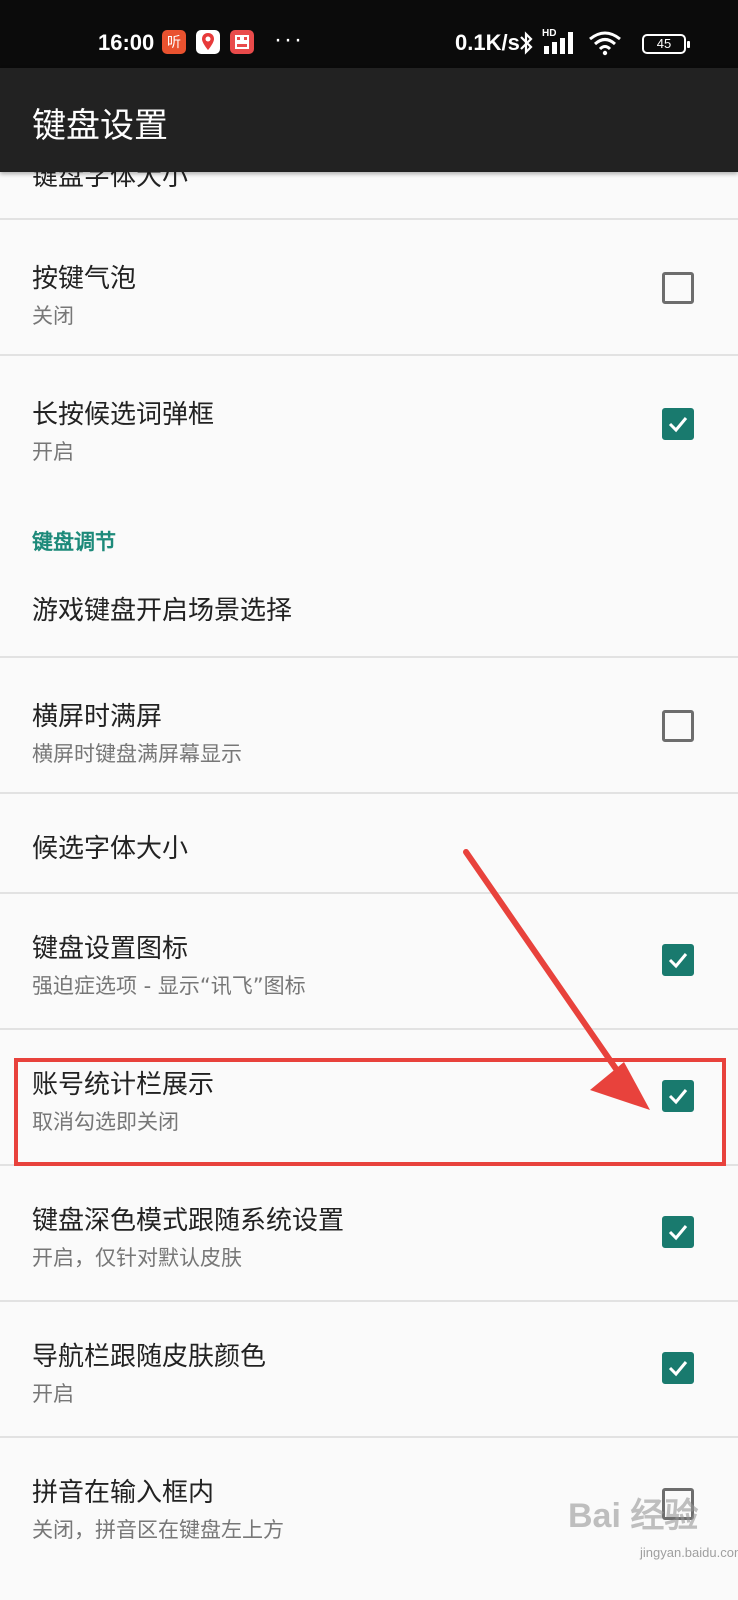  I want to click on settings-item-title: 键盘字体大小, so click(110, 182).